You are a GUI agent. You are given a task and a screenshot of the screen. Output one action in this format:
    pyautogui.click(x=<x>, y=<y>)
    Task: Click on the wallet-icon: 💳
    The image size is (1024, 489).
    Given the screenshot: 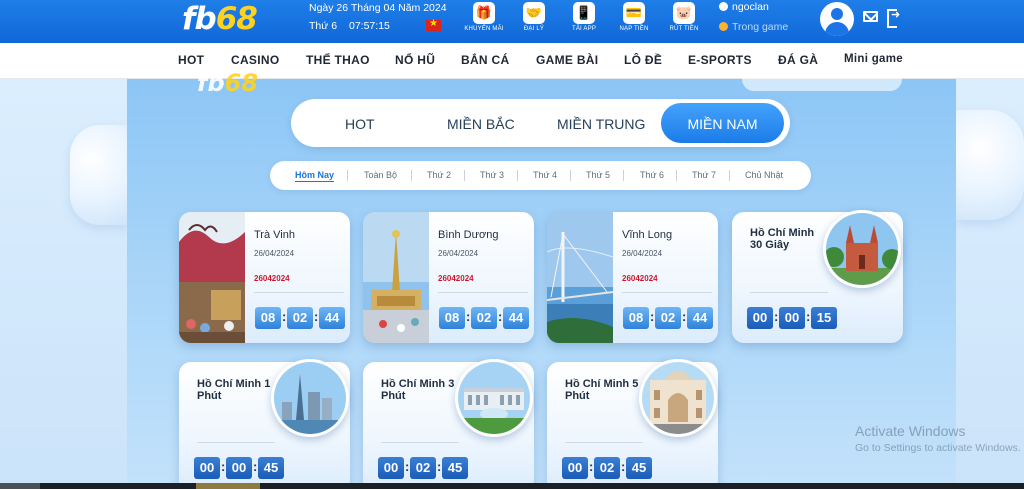 What is the action you would take?
    pyautogui.click(x=634, y=13)
    